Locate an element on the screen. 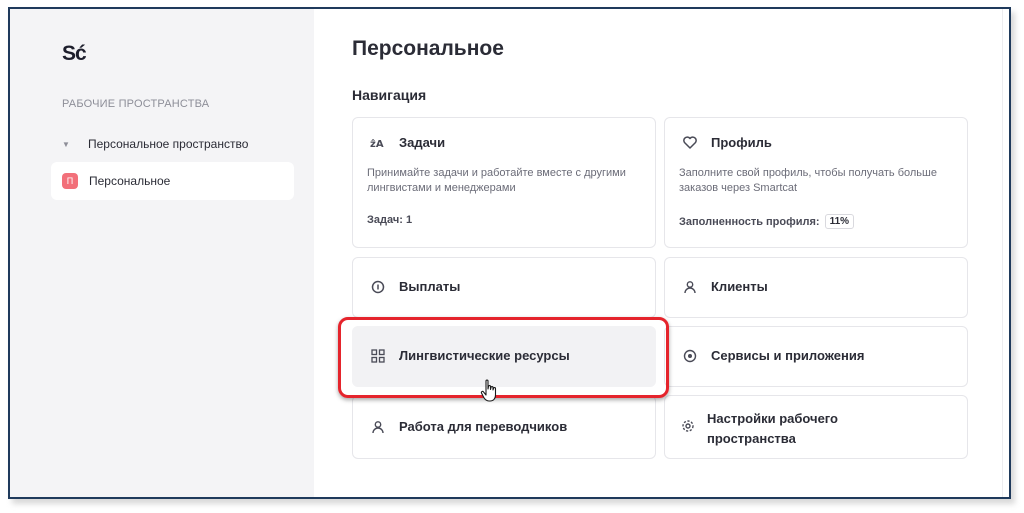 This screenshot has width=1024, height=513. profile-card-title: Профиль is located at coordinates (741, 142).